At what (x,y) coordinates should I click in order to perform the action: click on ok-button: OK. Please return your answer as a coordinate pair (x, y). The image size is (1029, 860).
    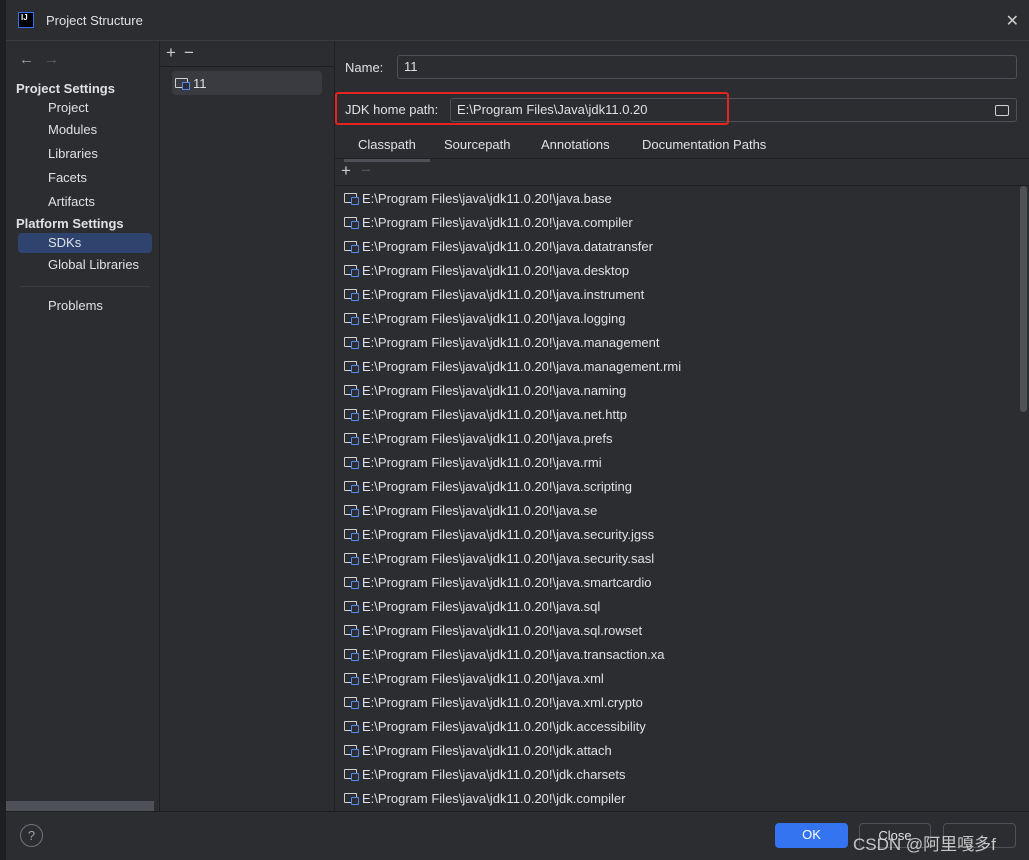
    Looking at the image, I should click on (811, 835).